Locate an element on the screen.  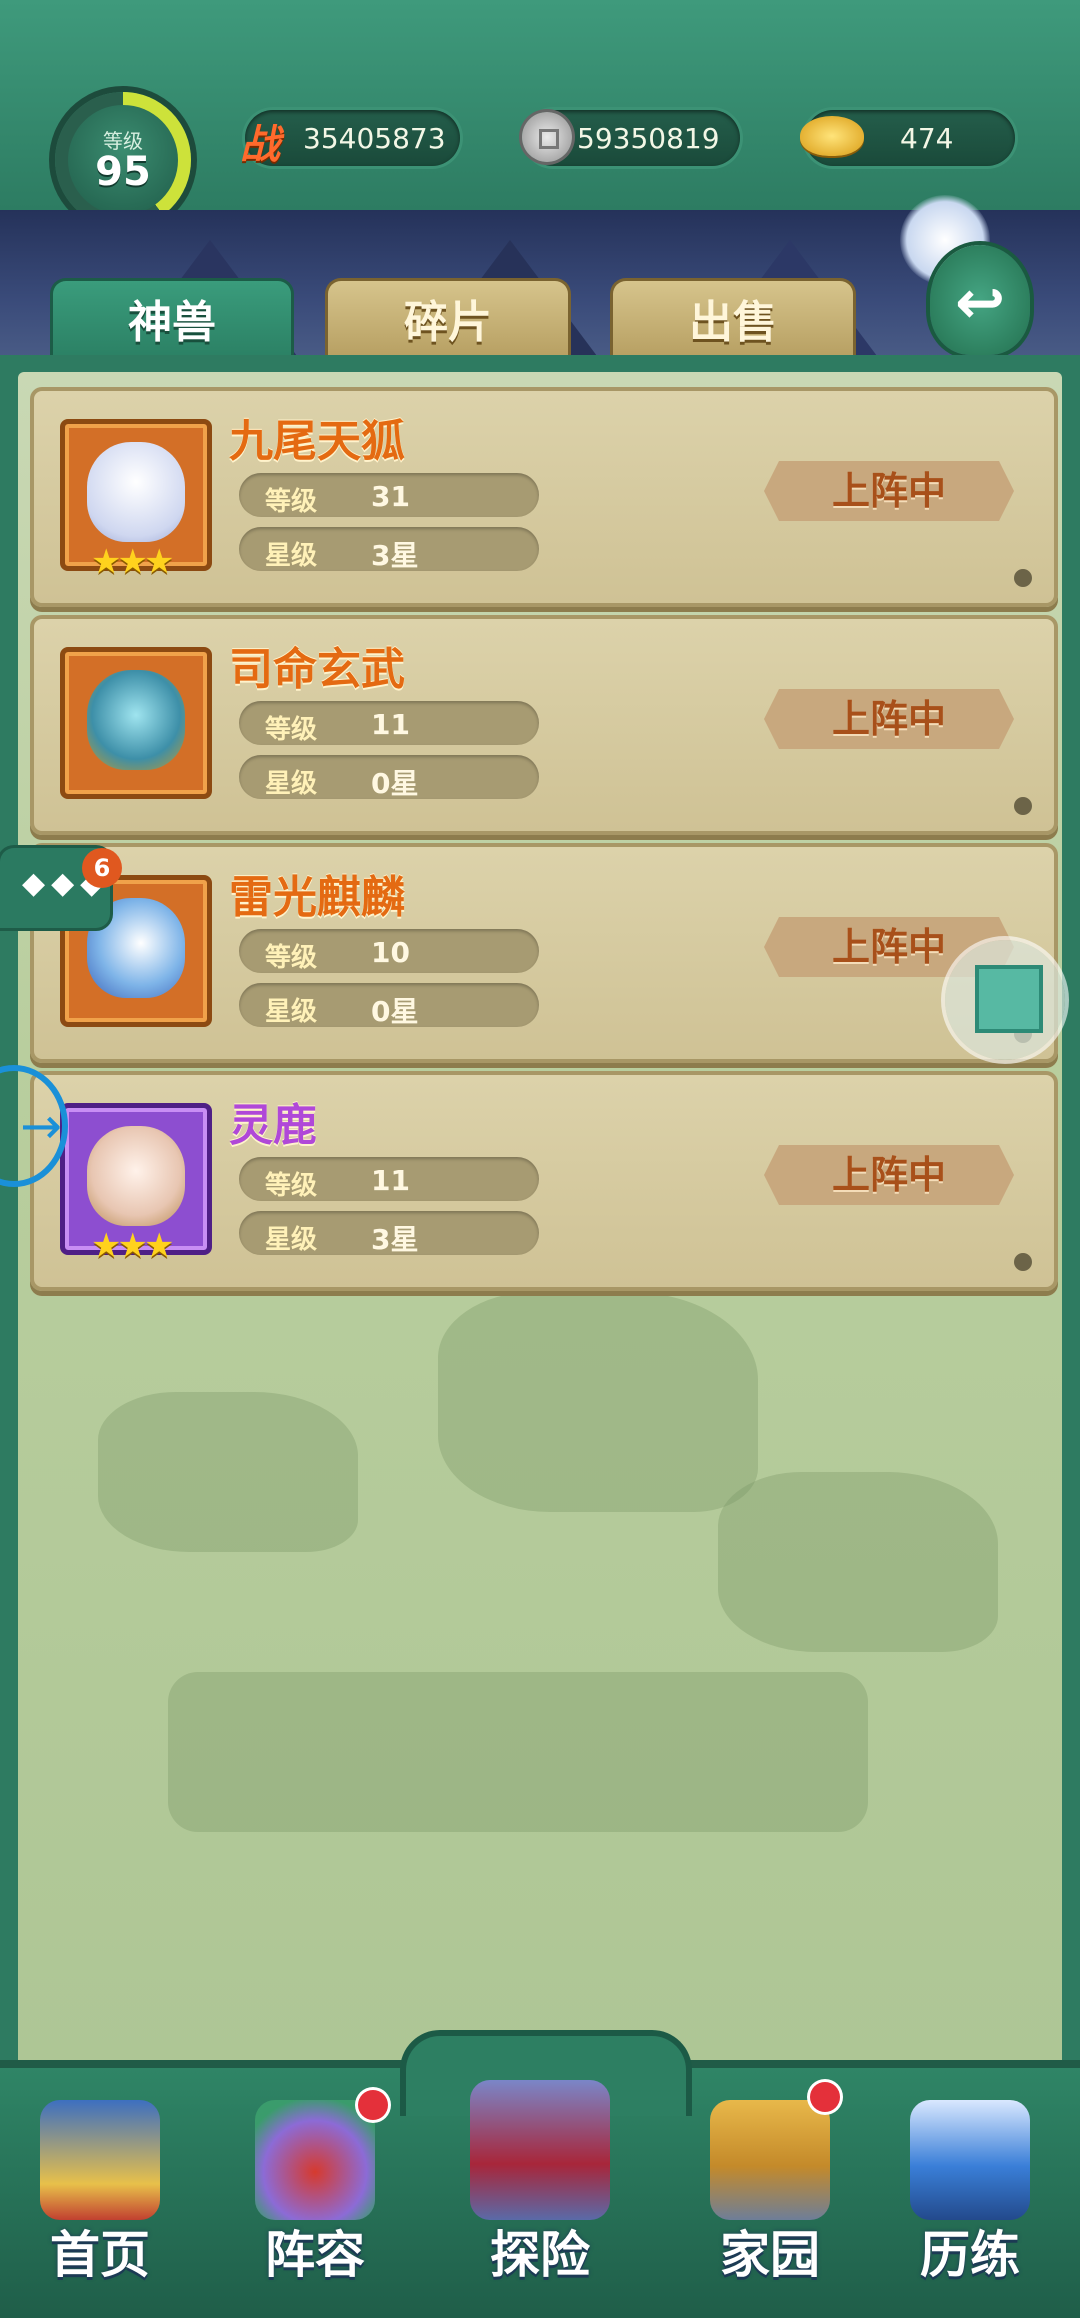
level-value: 10 is located at coordinates (390, 952).